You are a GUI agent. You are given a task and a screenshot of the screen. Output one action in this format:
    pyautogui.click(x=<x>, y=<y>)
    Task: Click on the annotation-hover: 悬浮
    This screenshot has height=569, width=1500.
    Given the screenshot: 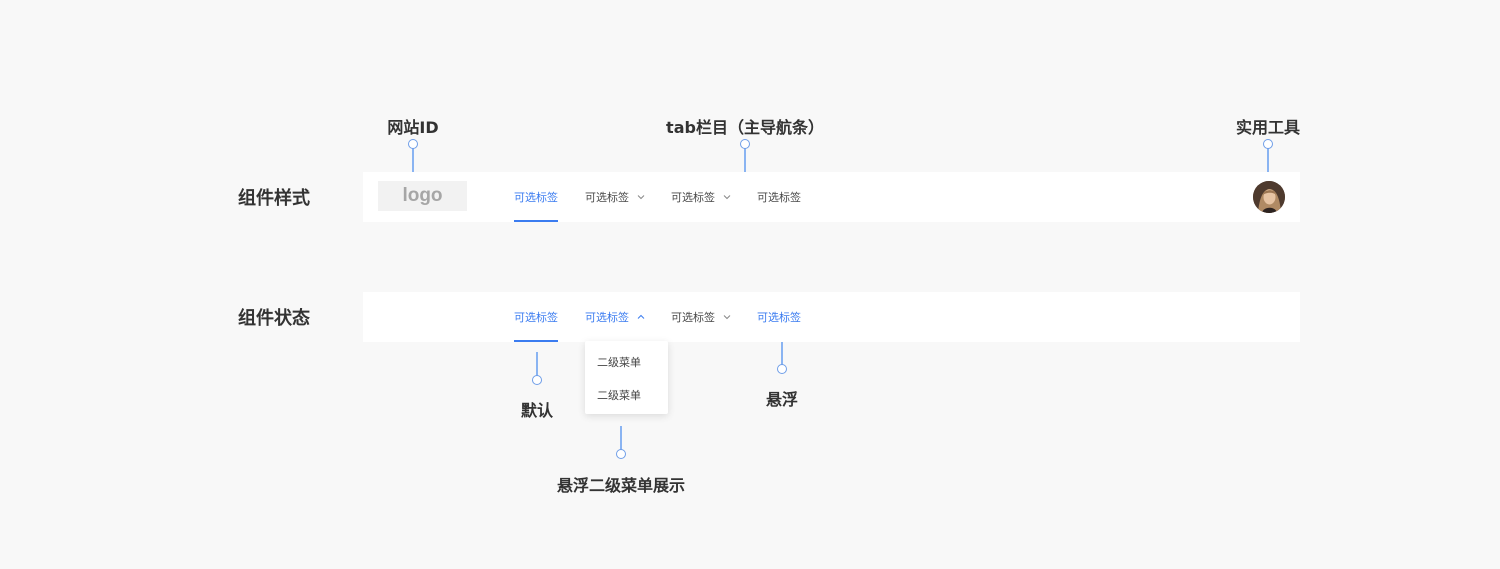 What is the action you would take?
    pyautogui.click(x=782, y=399)
    